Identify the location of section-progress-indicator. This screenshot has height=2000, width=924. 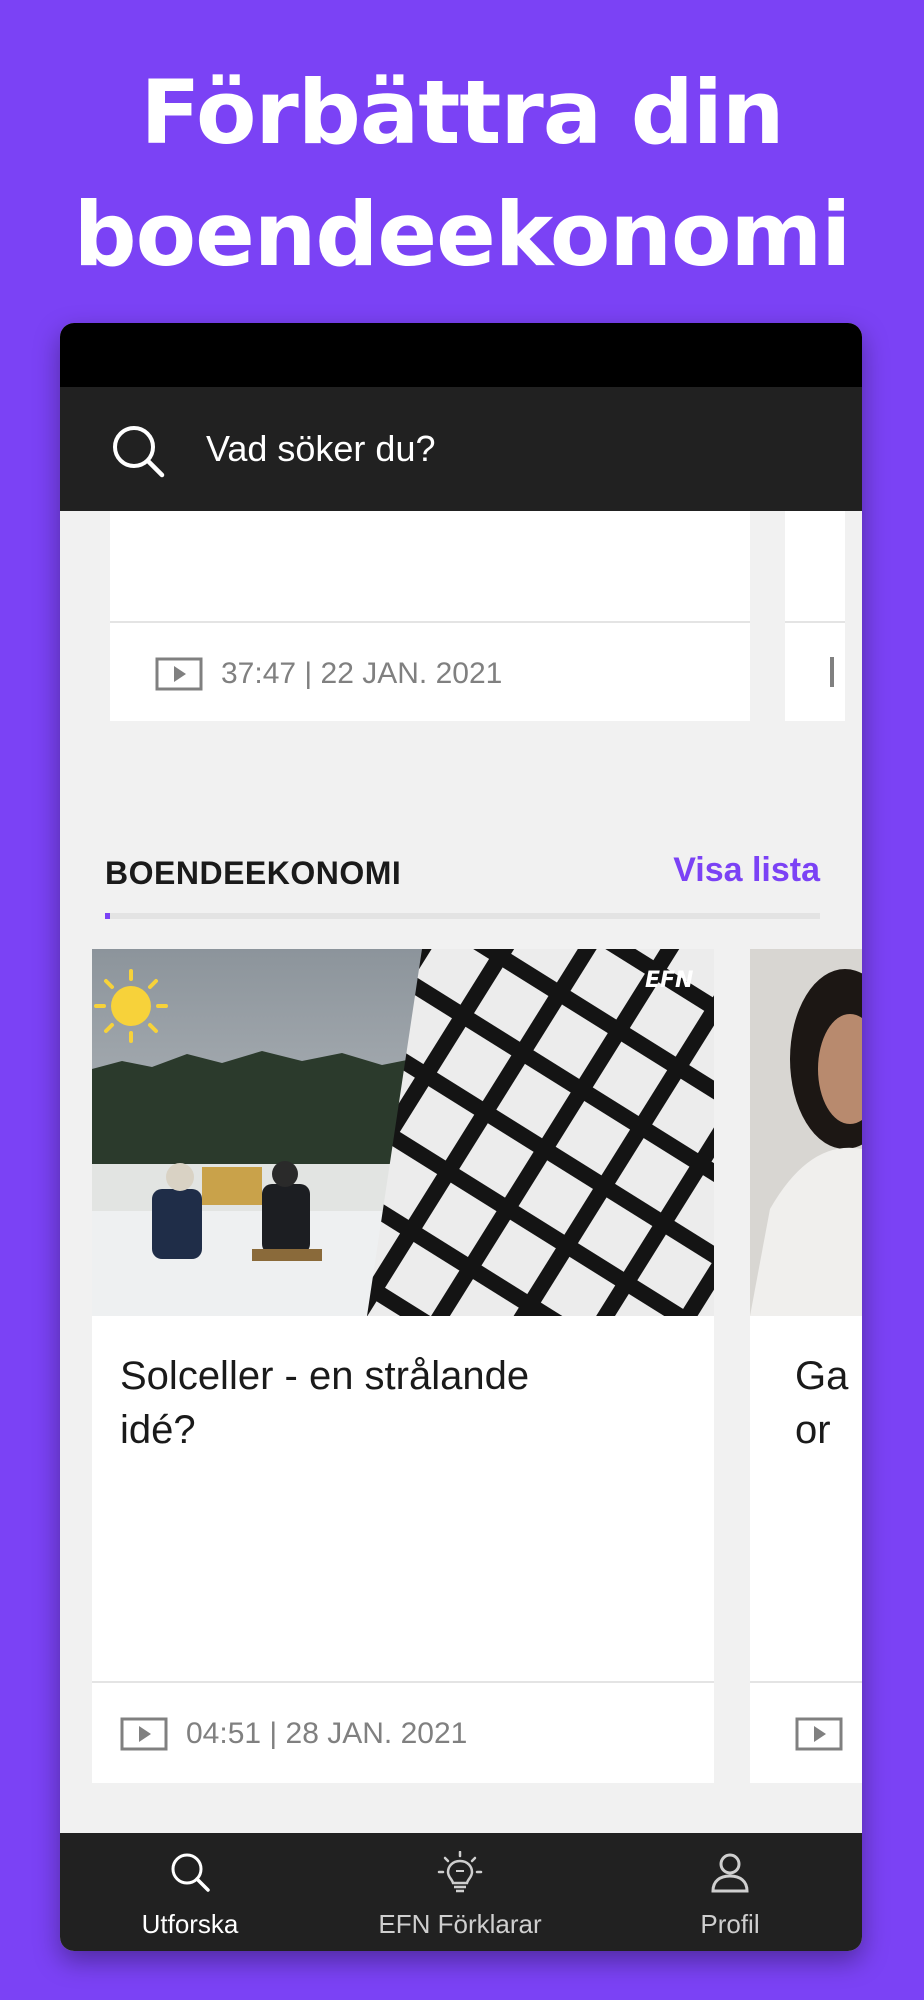
(107, 916).